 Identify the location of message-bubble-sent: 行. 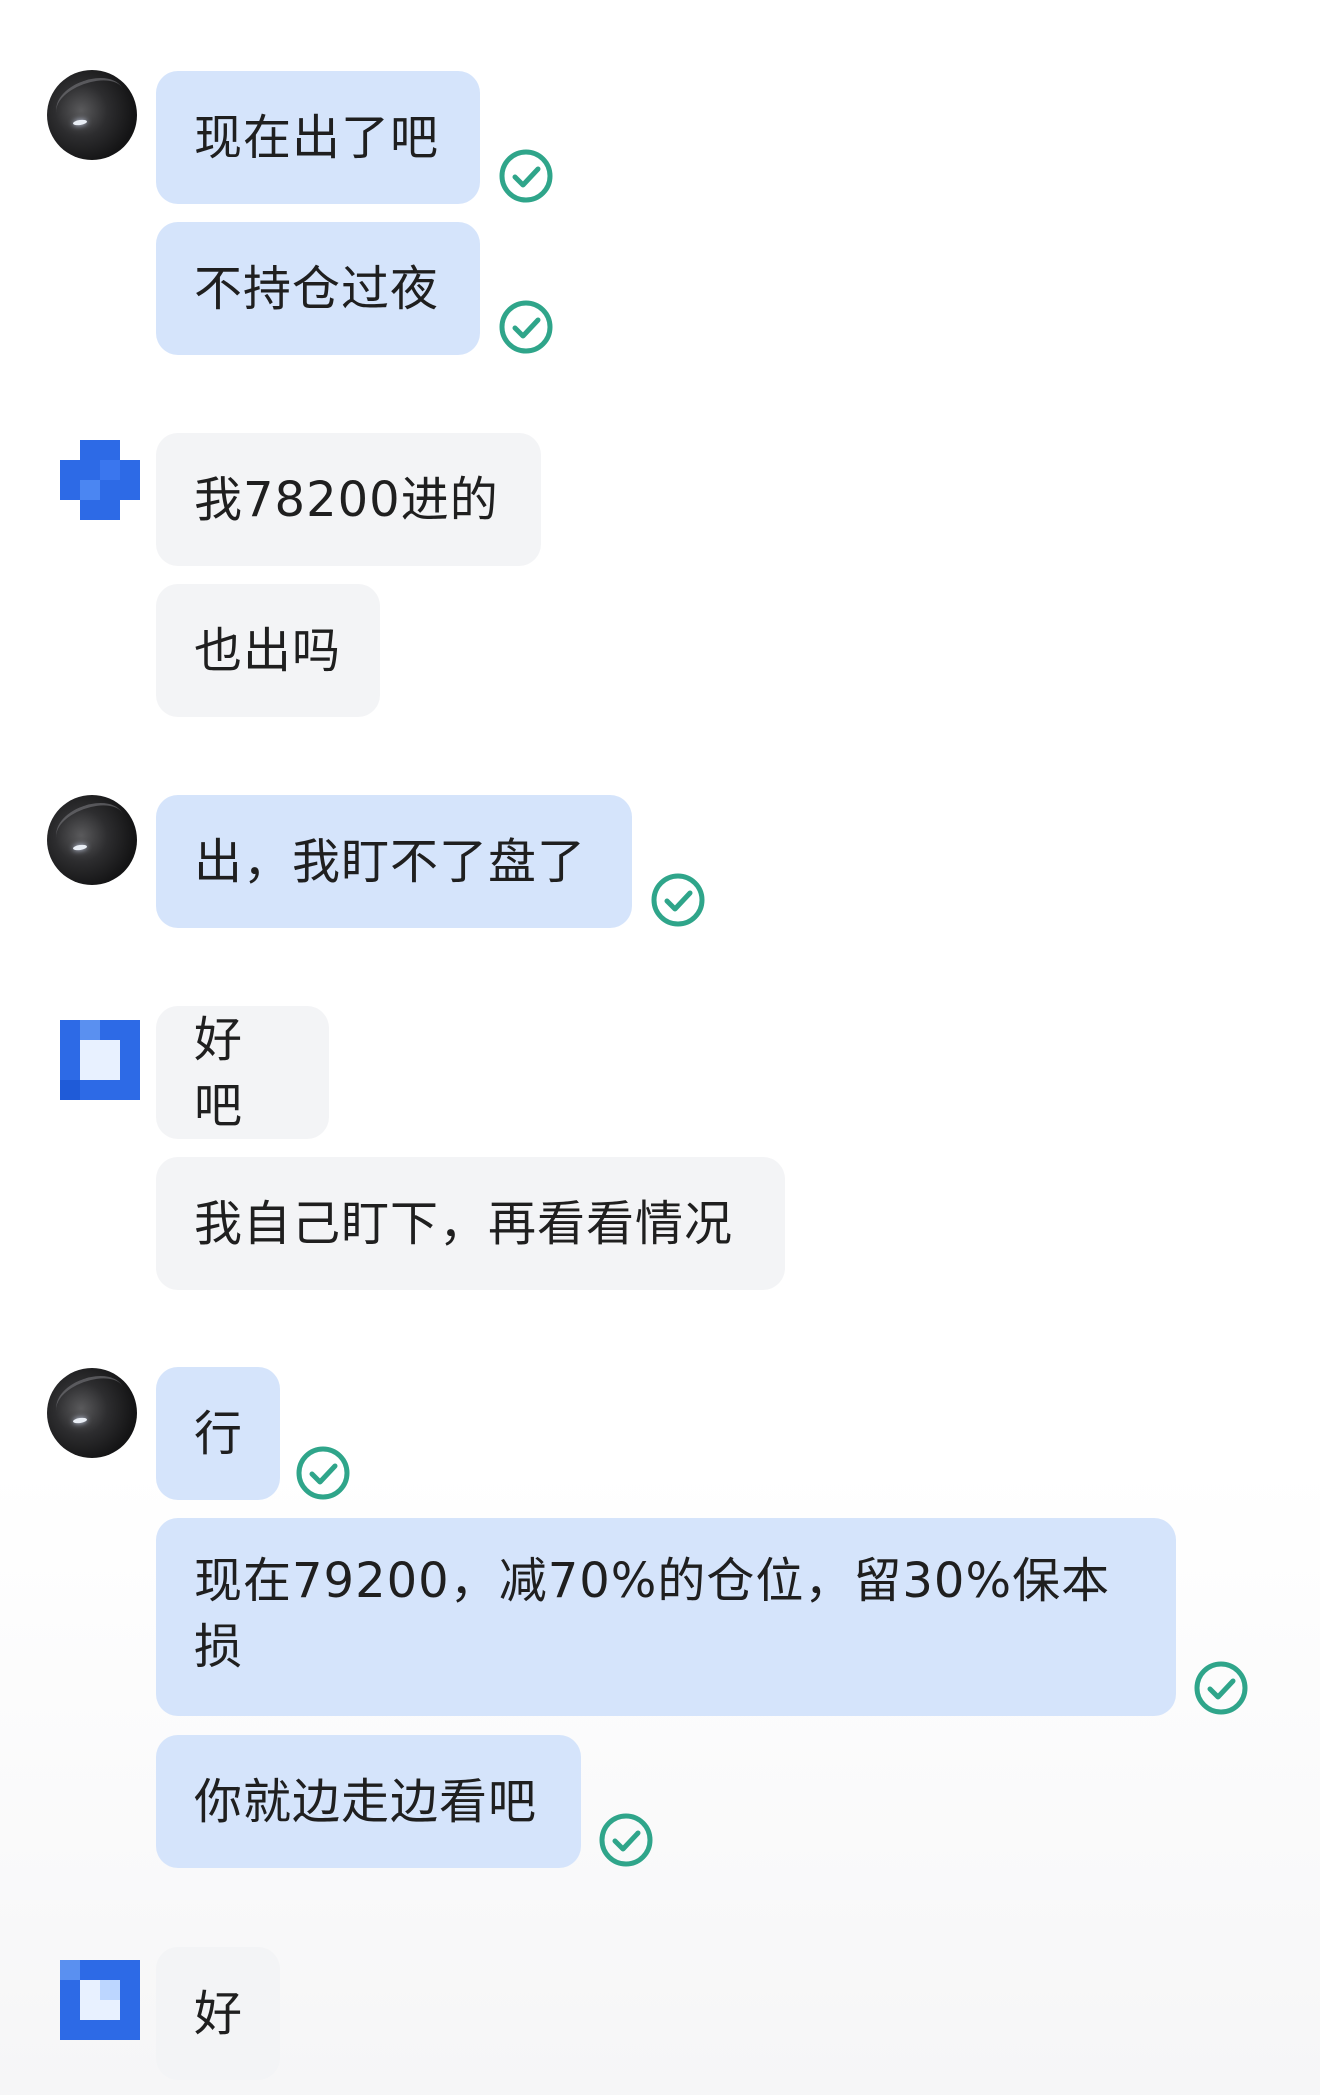
(218, 1433).